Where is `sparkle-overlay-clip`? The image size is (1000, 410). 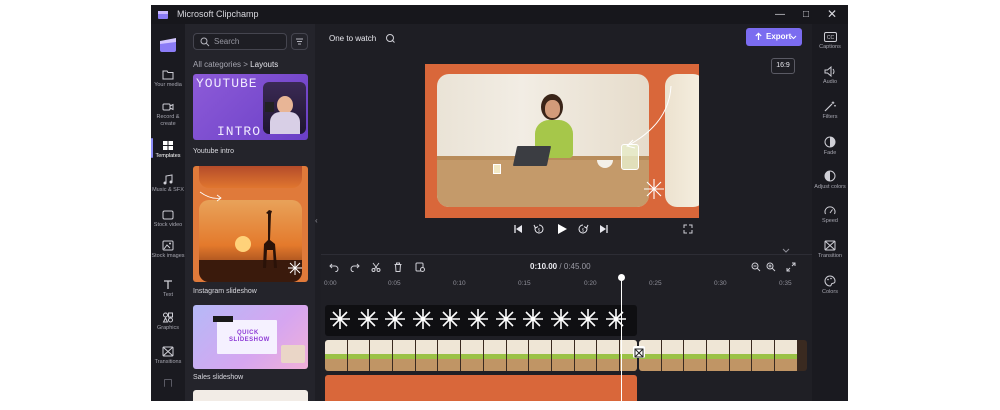
sparkle-overlay-clip is located at coordinates (481, 320).